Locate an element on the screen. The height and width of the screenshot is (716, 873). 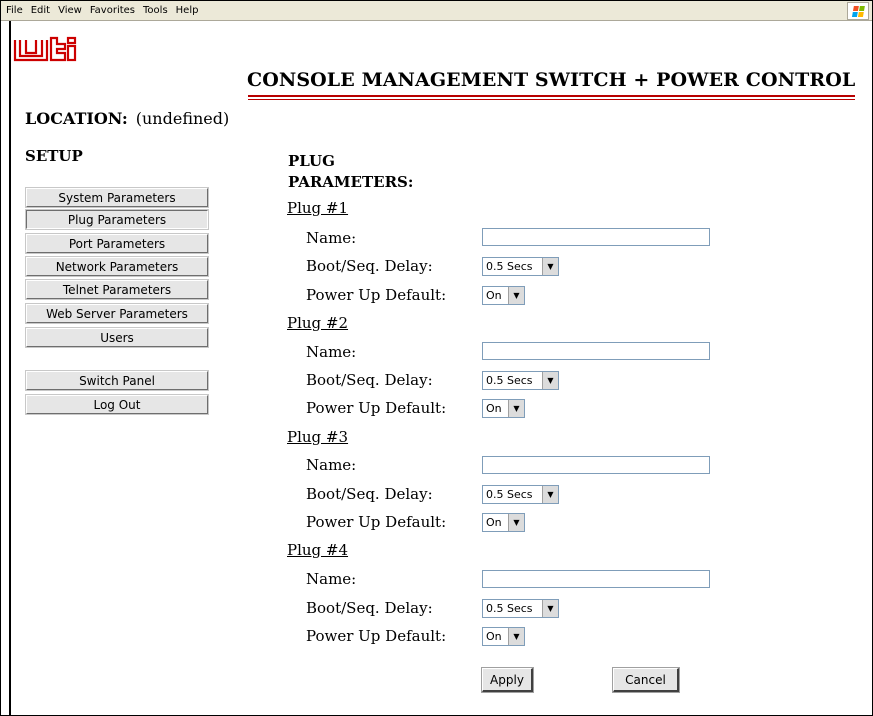
heading-line-1: PLUG is located at coordinates (311, 161).